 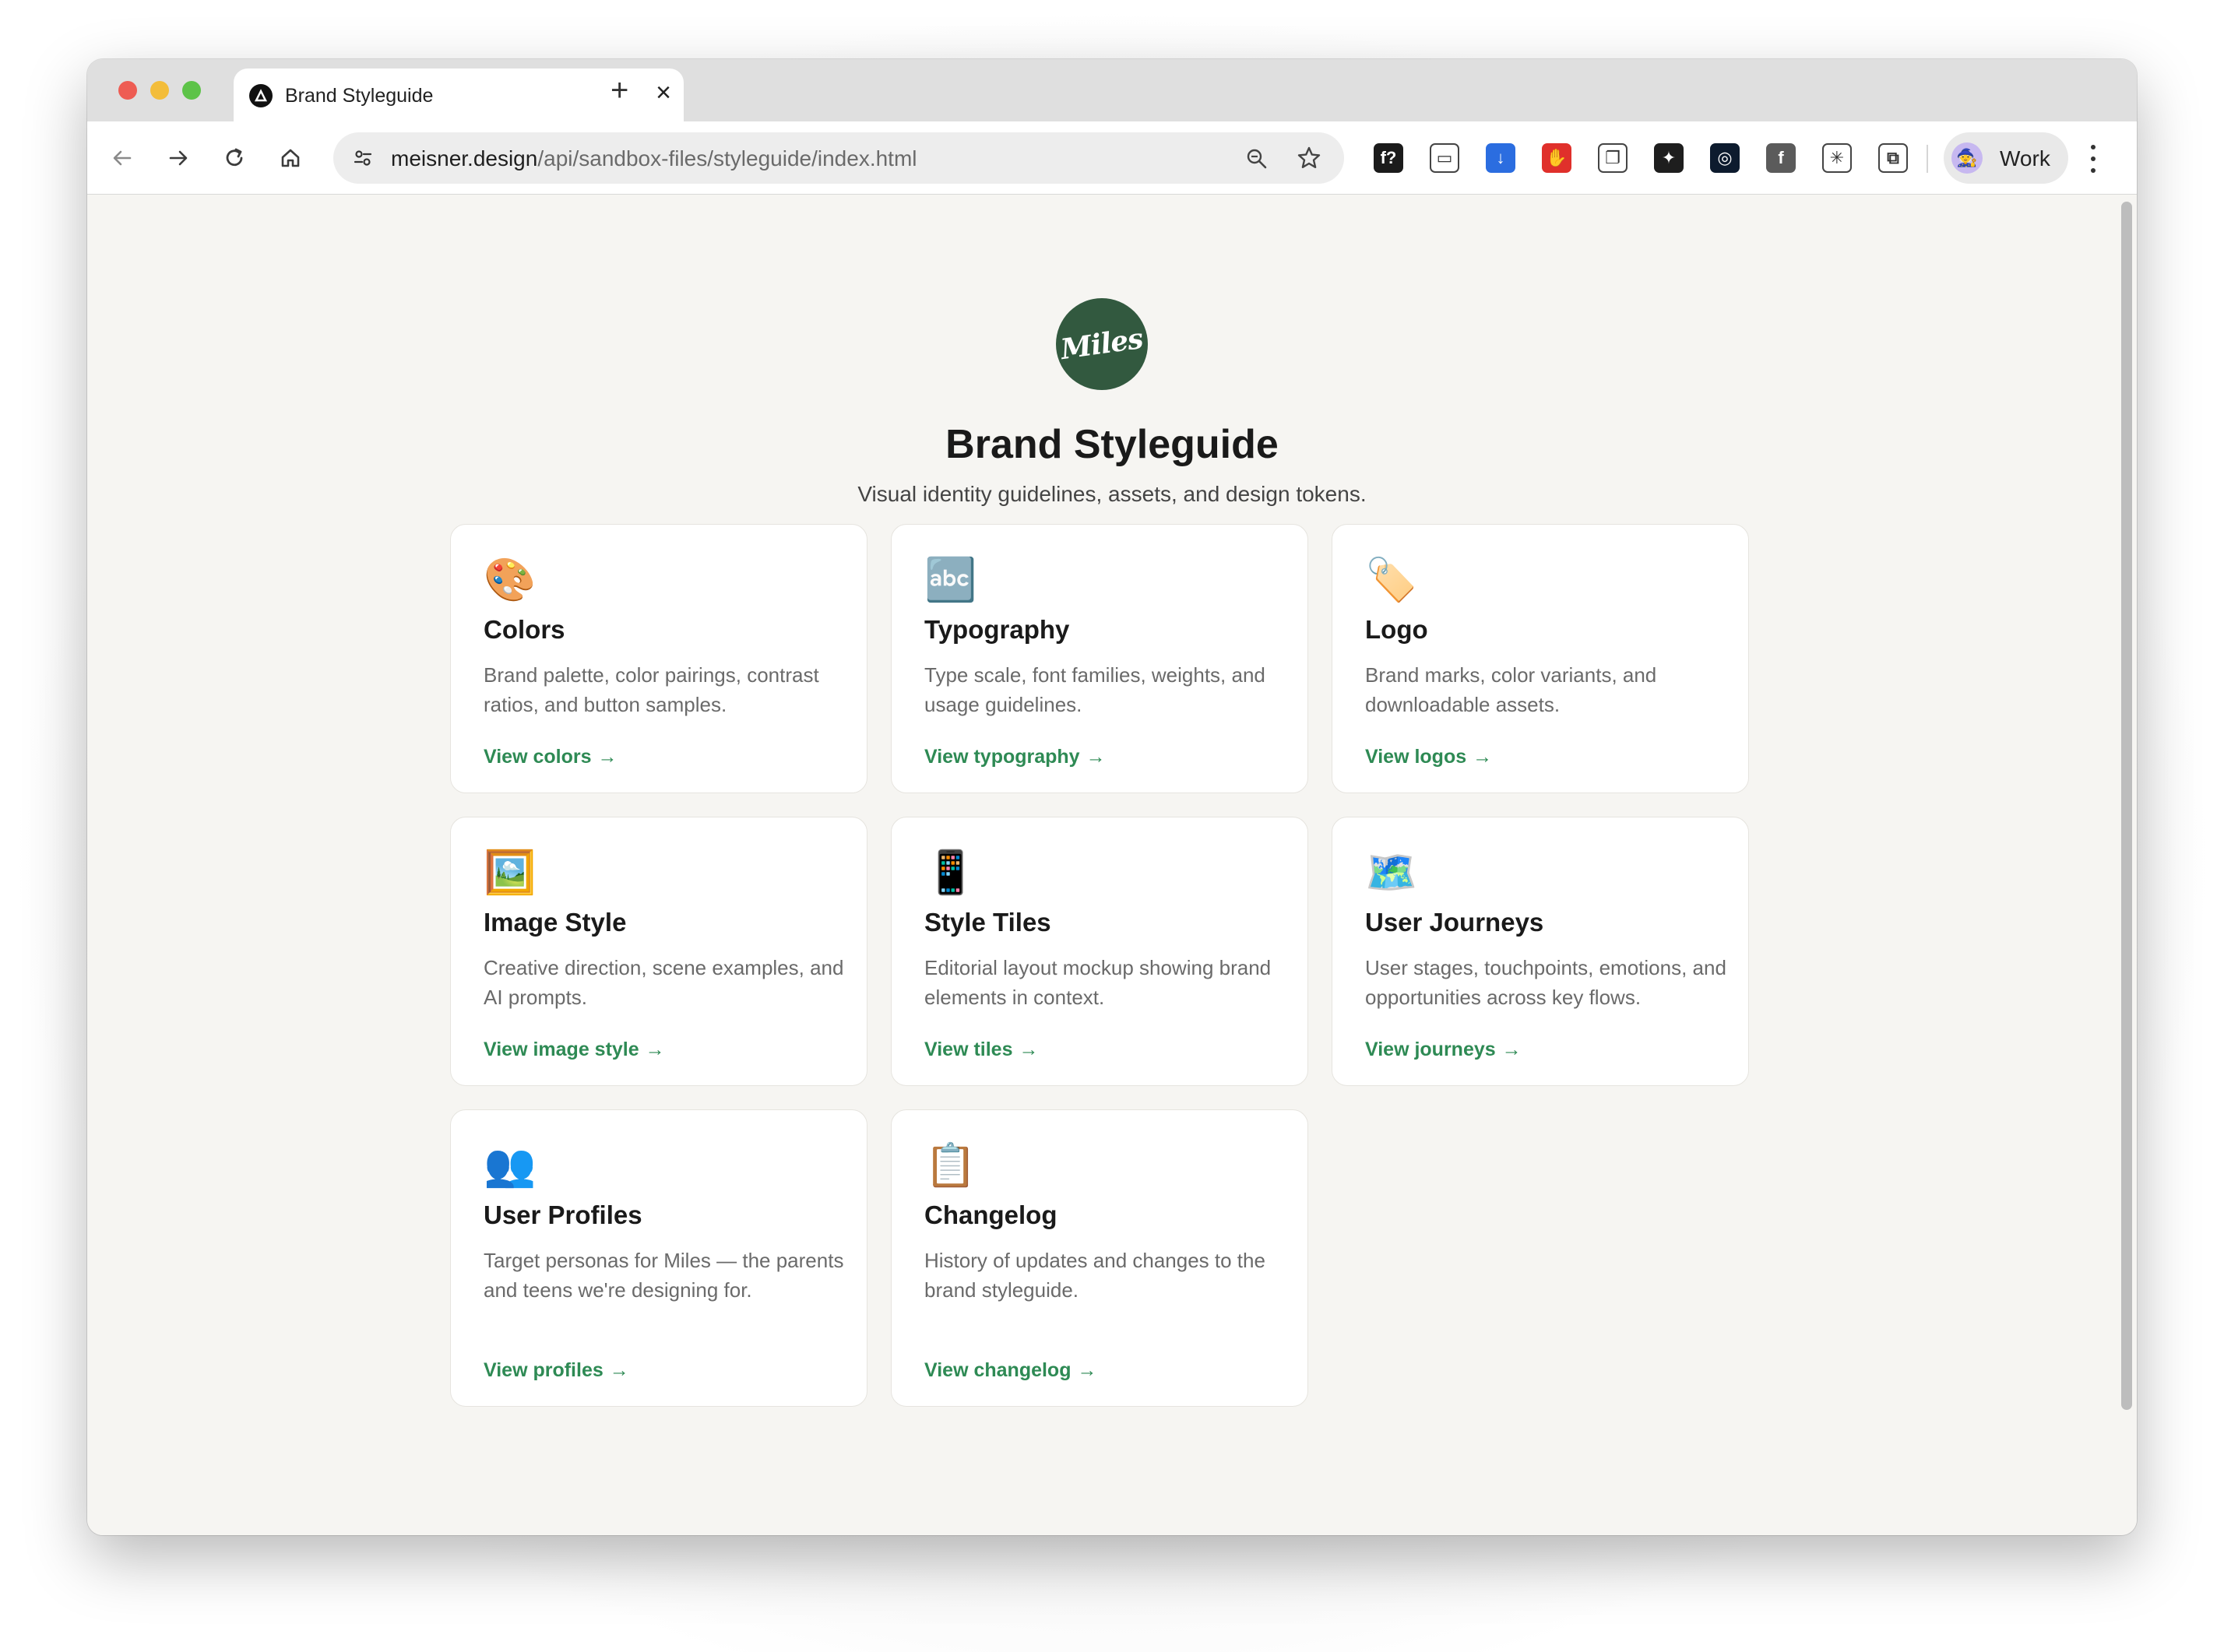 I want to click on tab-strip: Brand Styleguide × +, so click(x=1112, y=90).